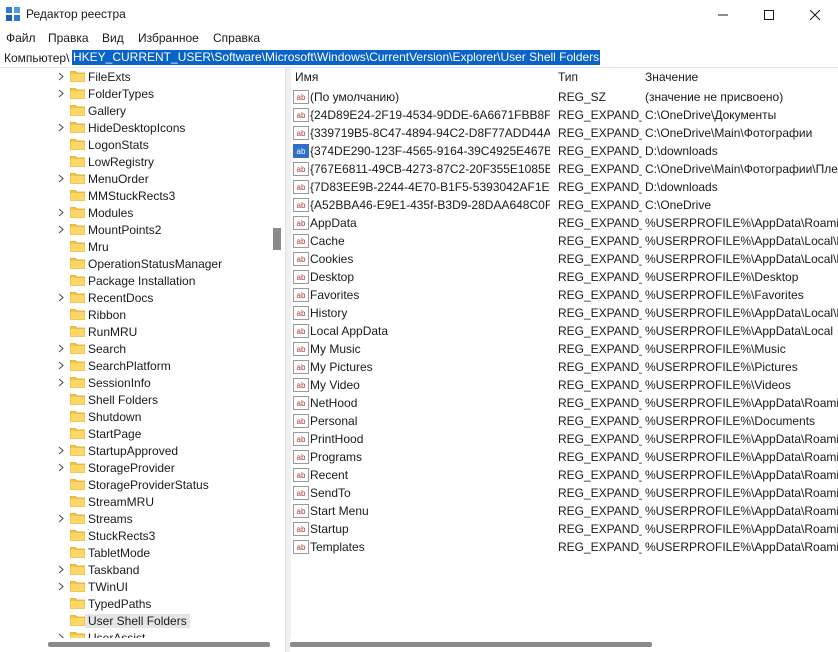 The image size is (838, 652). Describe the element at coordinates (135, 229) in the screenshot. I see `tree-item: MountPoints2` at that location.